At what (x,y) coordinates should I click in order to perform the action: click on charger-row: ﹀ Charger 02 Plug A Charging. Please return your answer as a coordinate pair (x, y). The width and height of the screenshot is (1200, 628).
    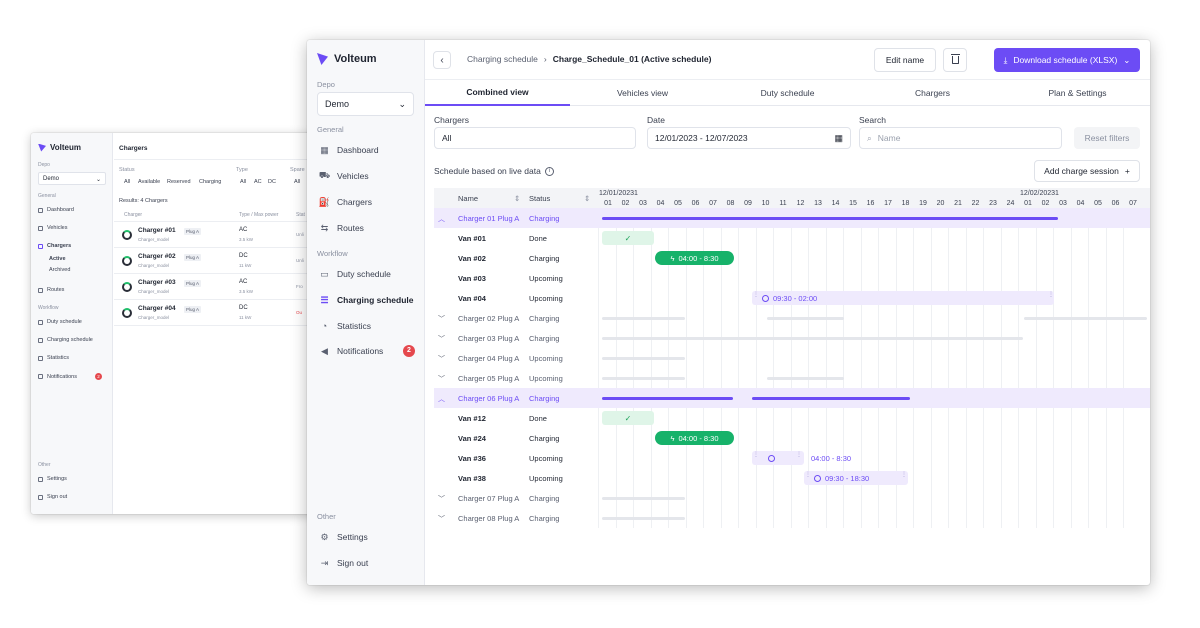
    Looking at the image, I should click on (792, 318).